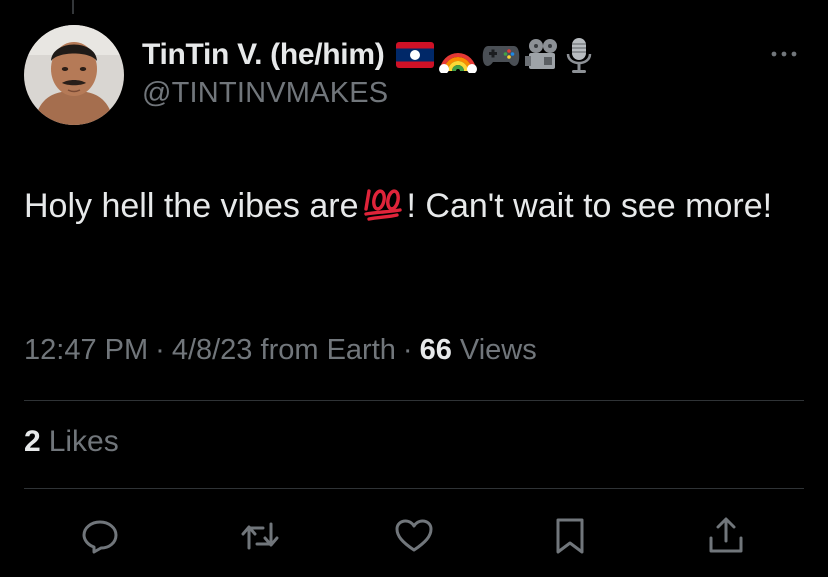 This screenshot has width=828, height=577. I want to click on like-icon, so click(414, 535).